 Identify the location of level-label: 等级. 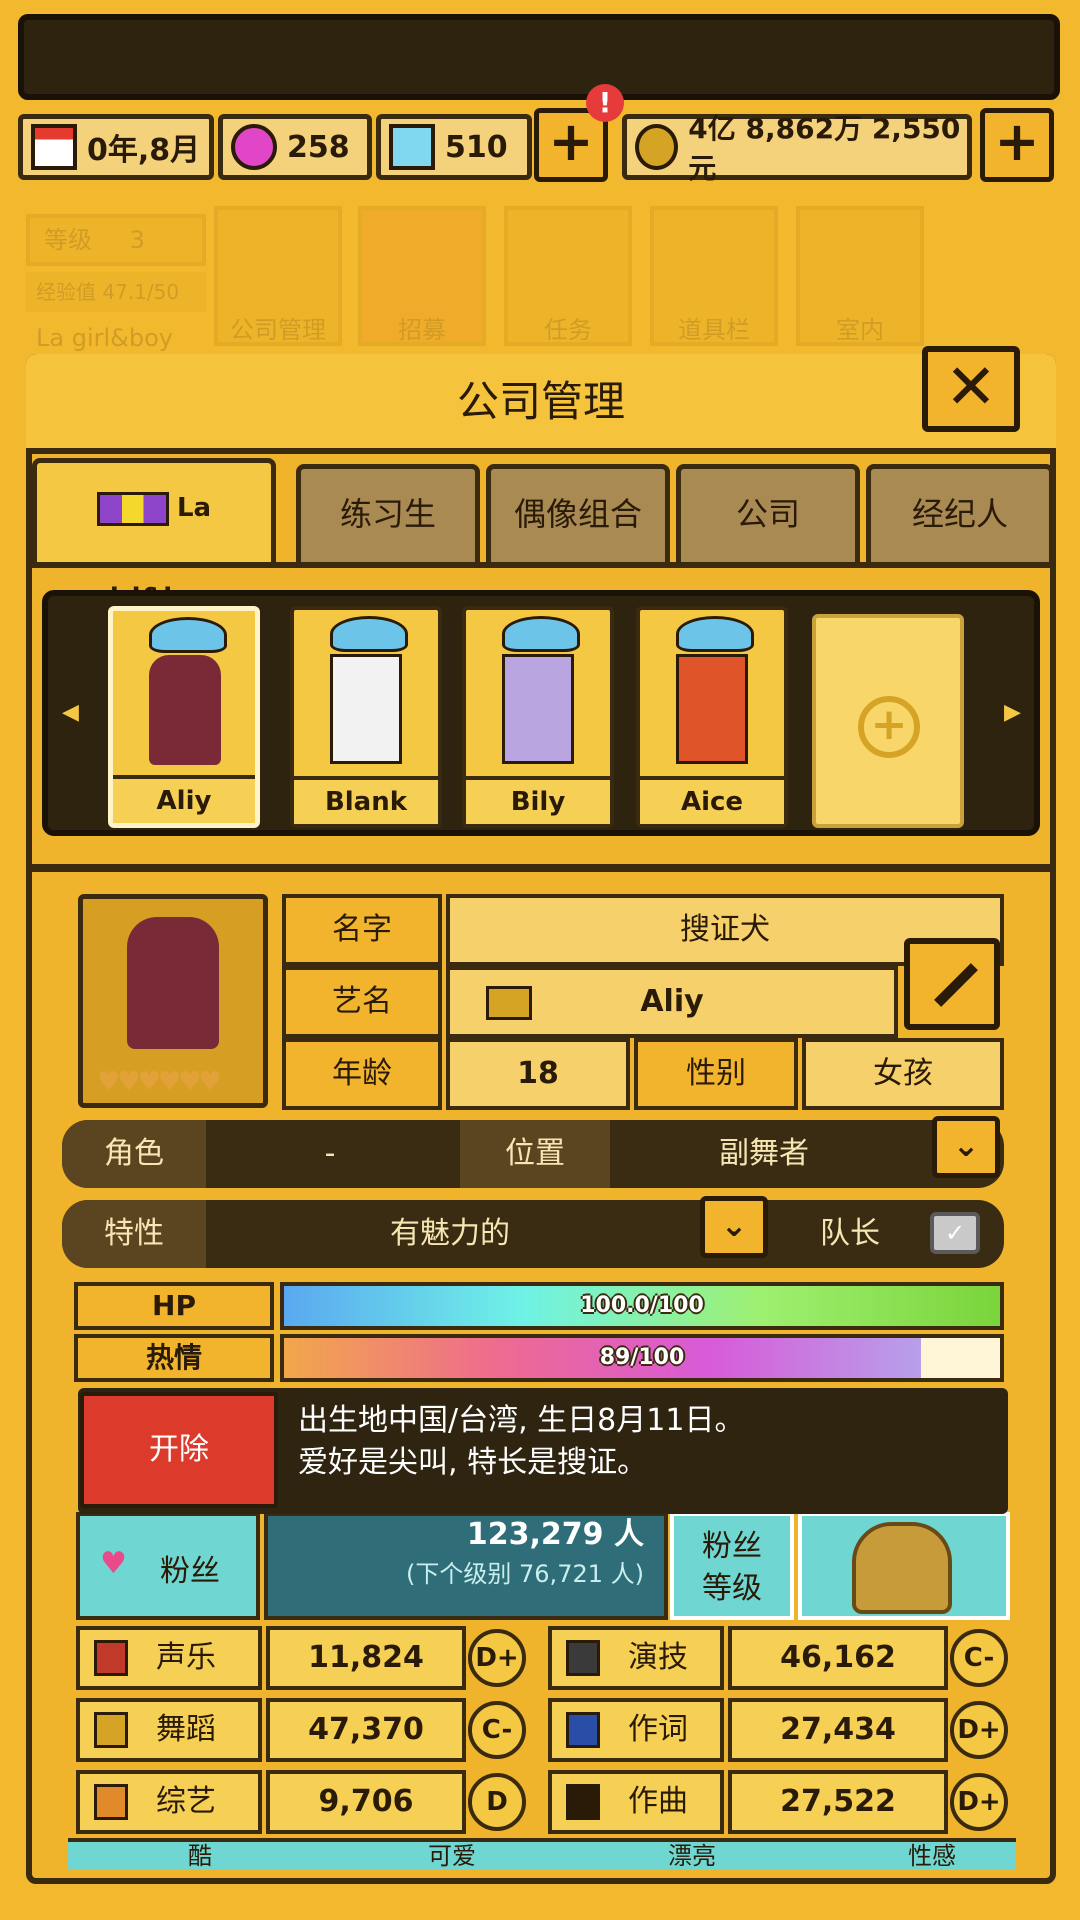
(68, 240).